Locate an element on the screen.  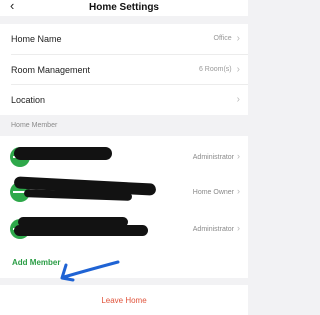
leave-home-button: Leave Home is located at coordinates (123, 300).